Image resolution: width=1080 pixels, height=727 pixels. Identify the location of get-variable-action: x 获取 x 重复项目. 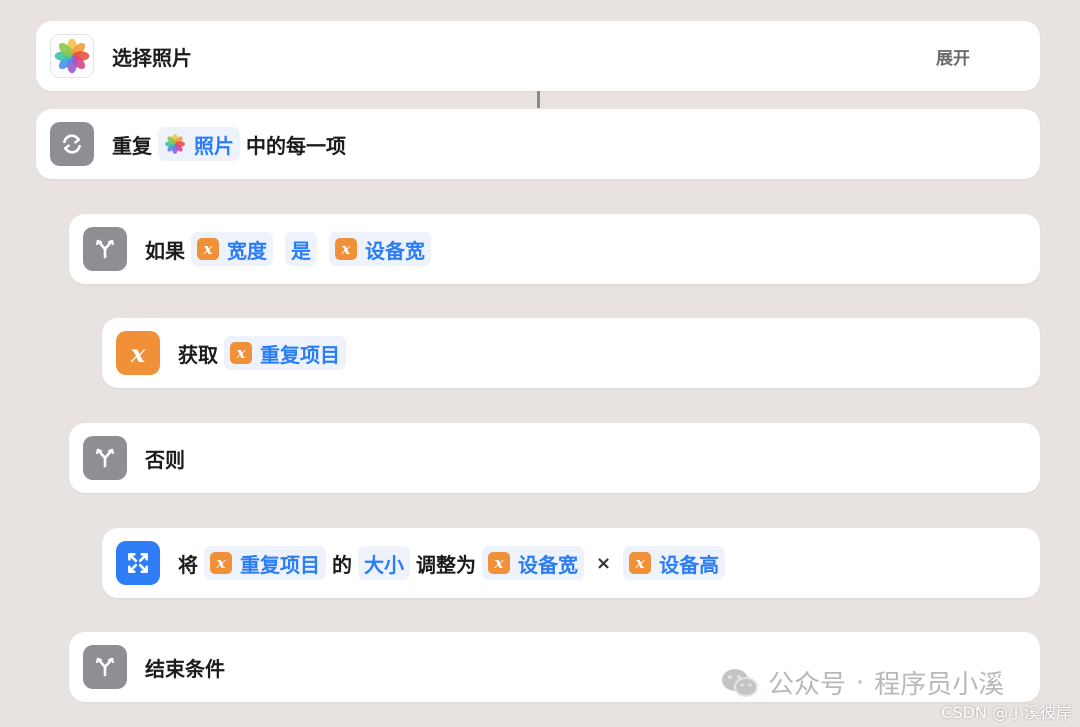
(571, 353).